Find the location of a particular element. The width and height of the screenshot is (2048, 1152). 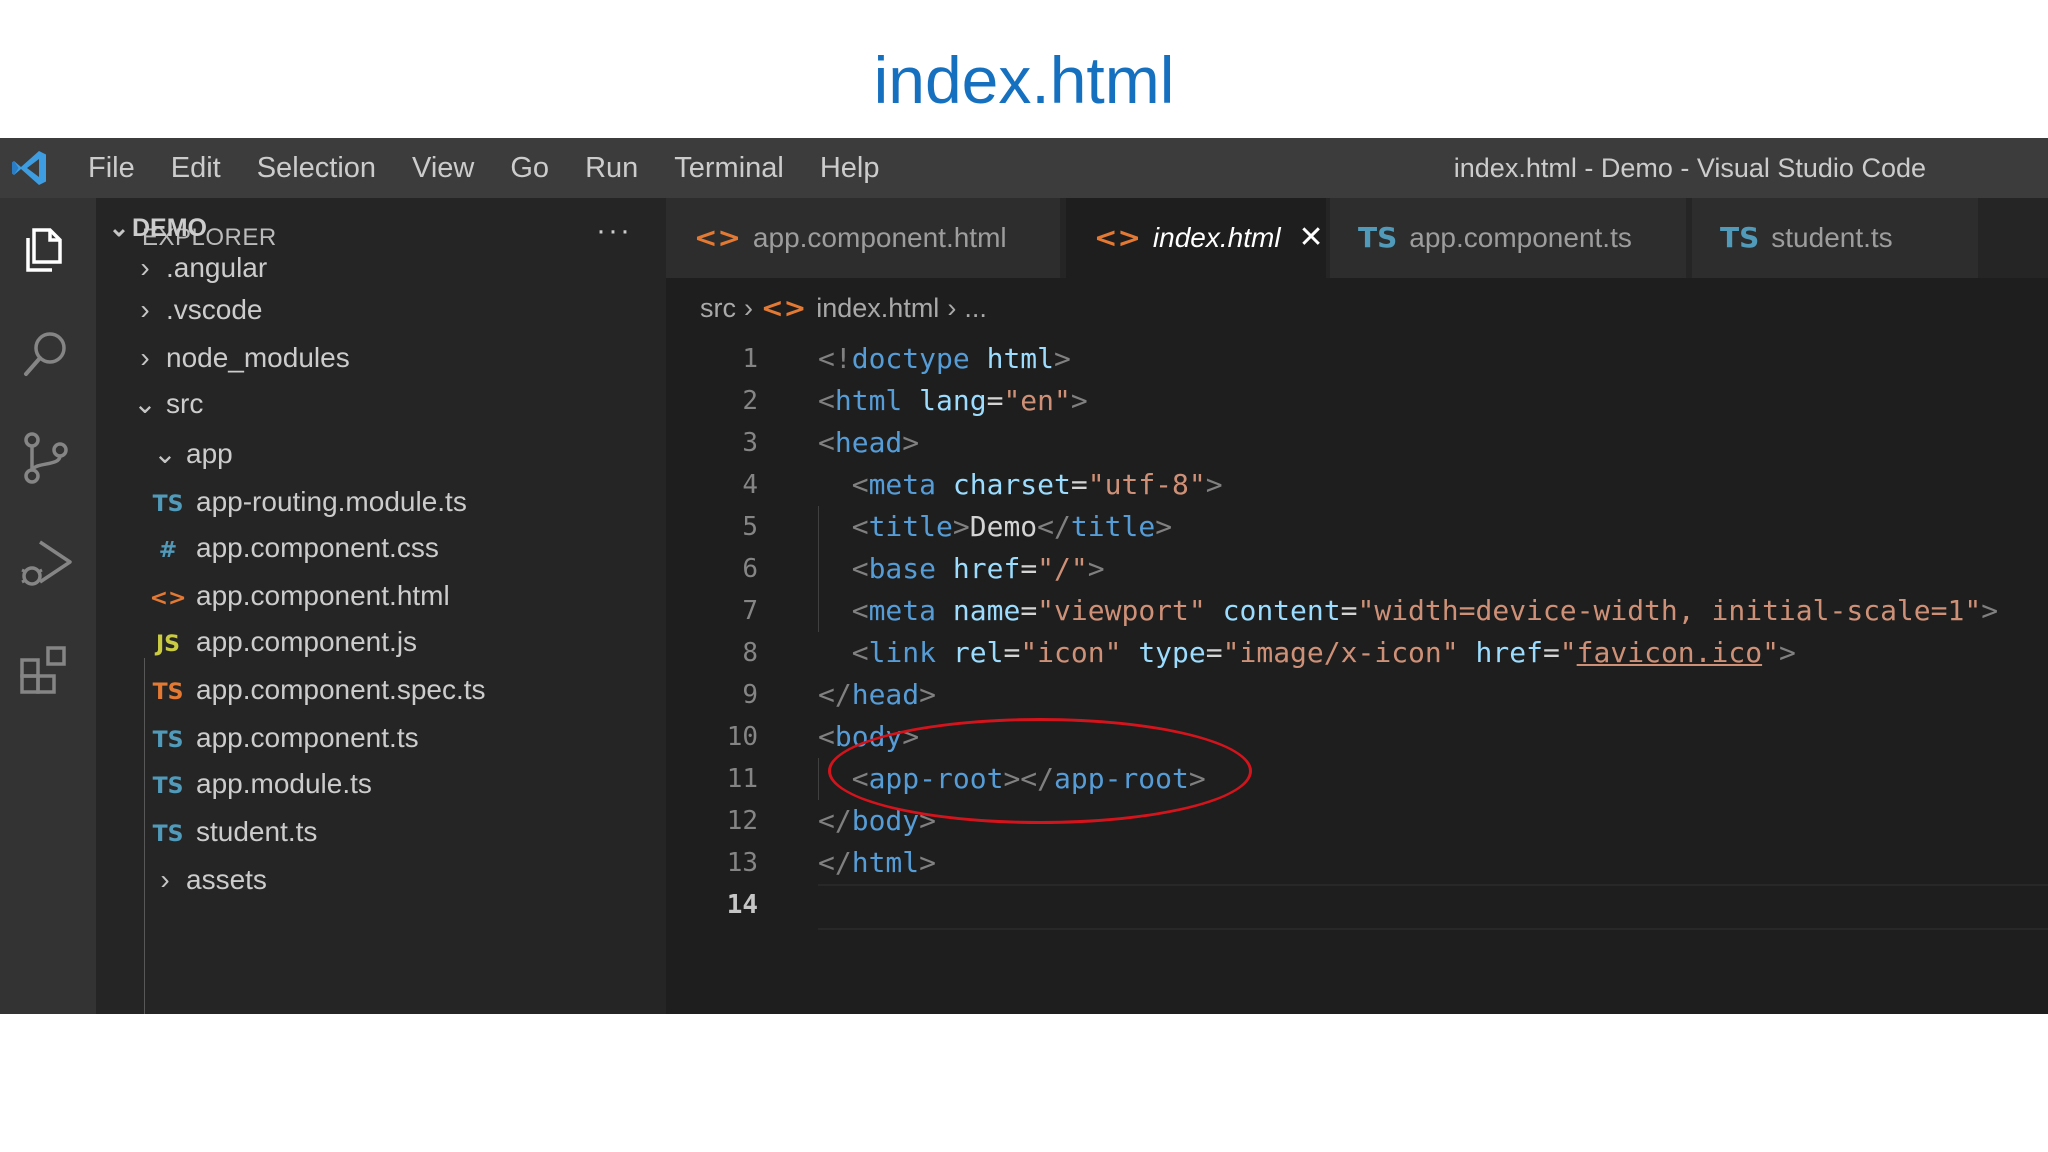

code-token: title is located at coordinates (910, 526).